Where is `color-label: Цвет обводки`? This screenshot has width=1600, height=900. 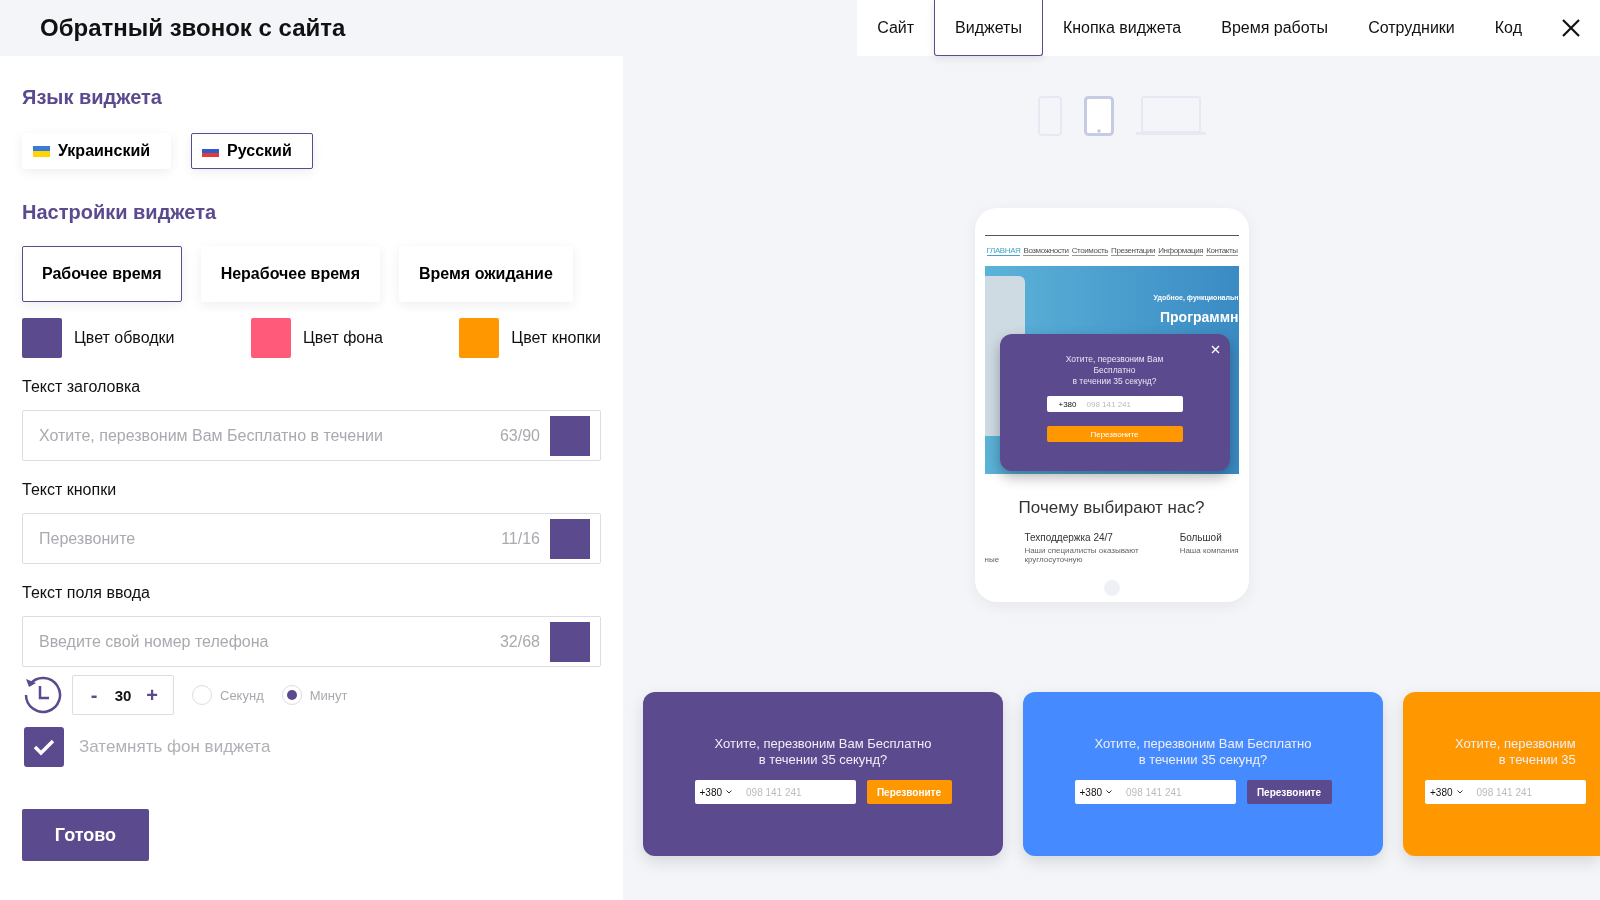 color-label: Цвет обводки is located at coordinates (124, 338).